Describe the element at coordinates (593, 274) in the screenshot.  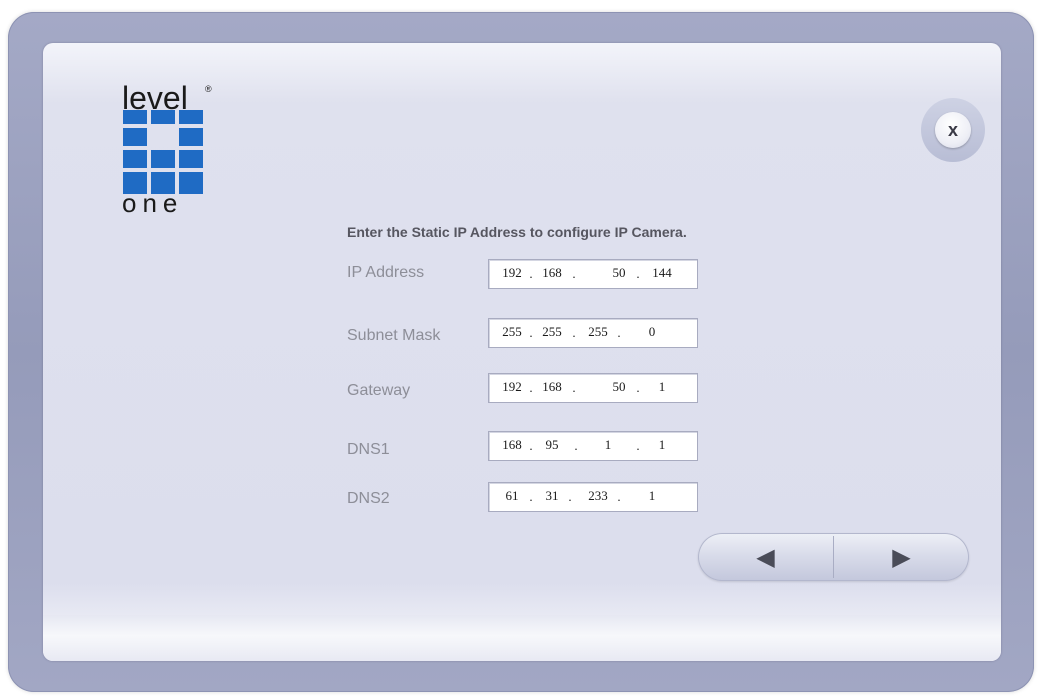
I see `ip-address-input: 192 . 168 . 50 . 144` at that location.